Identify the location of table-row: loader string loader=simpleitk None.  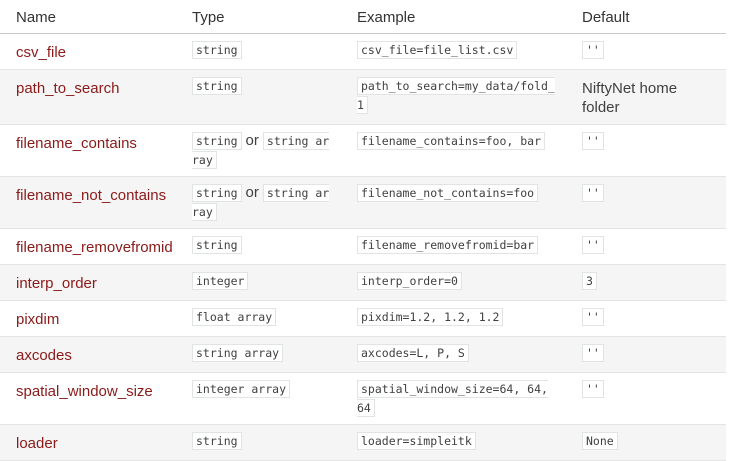
(363, 442).